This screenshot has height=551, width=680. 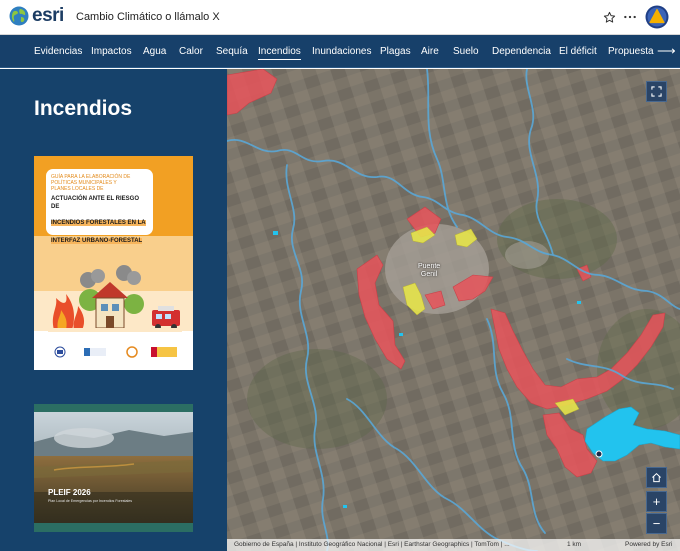 What do you see at coordinates (191, 52) in the screenshot?
I see `nav-item-calor: Calor` at bounding box center [191, 52].